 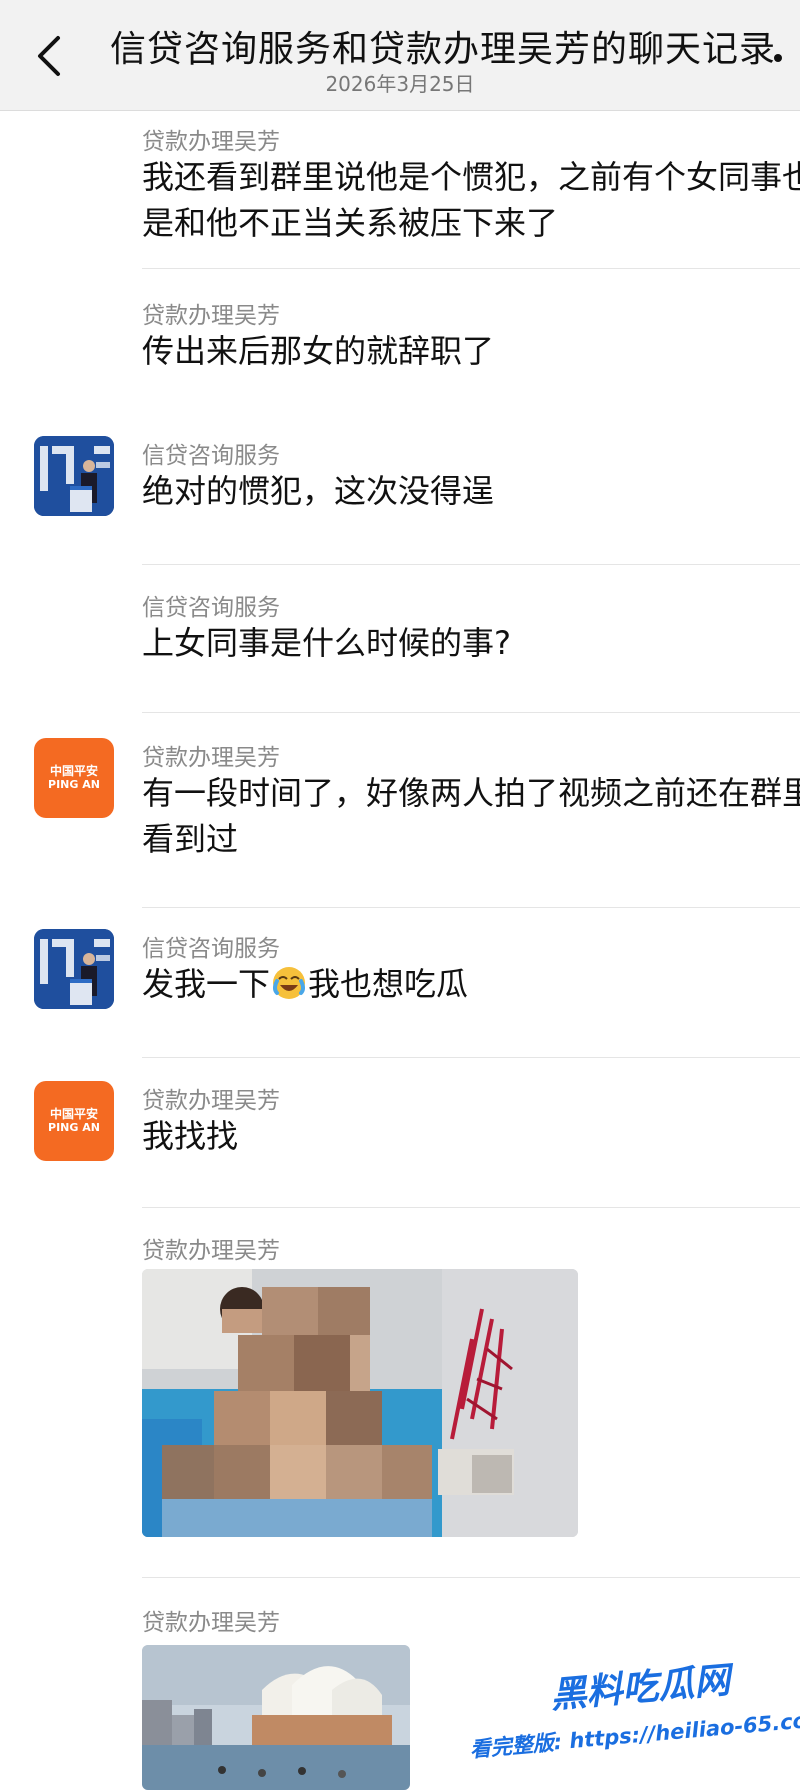 What do you see at coordinates (190, 1136) in the screenshot?
I see `message-text: 我找找` at bounding box center [190, 1136].